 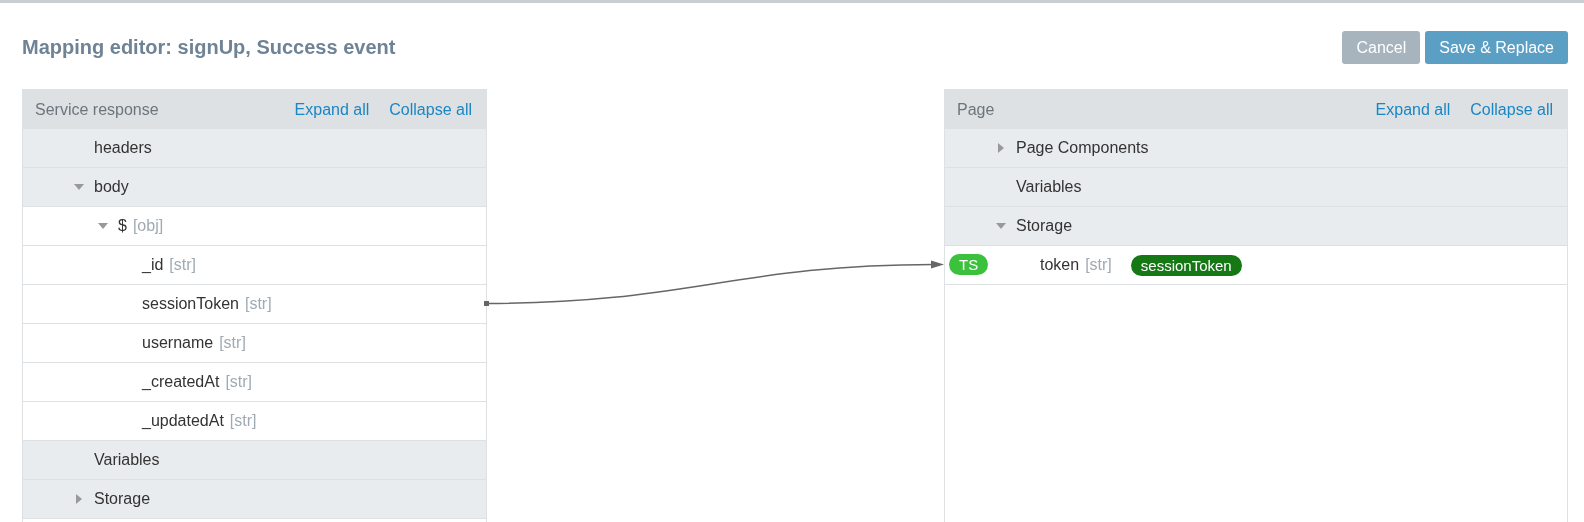 I want to click on field-name: body, so click(x=111, y=187).